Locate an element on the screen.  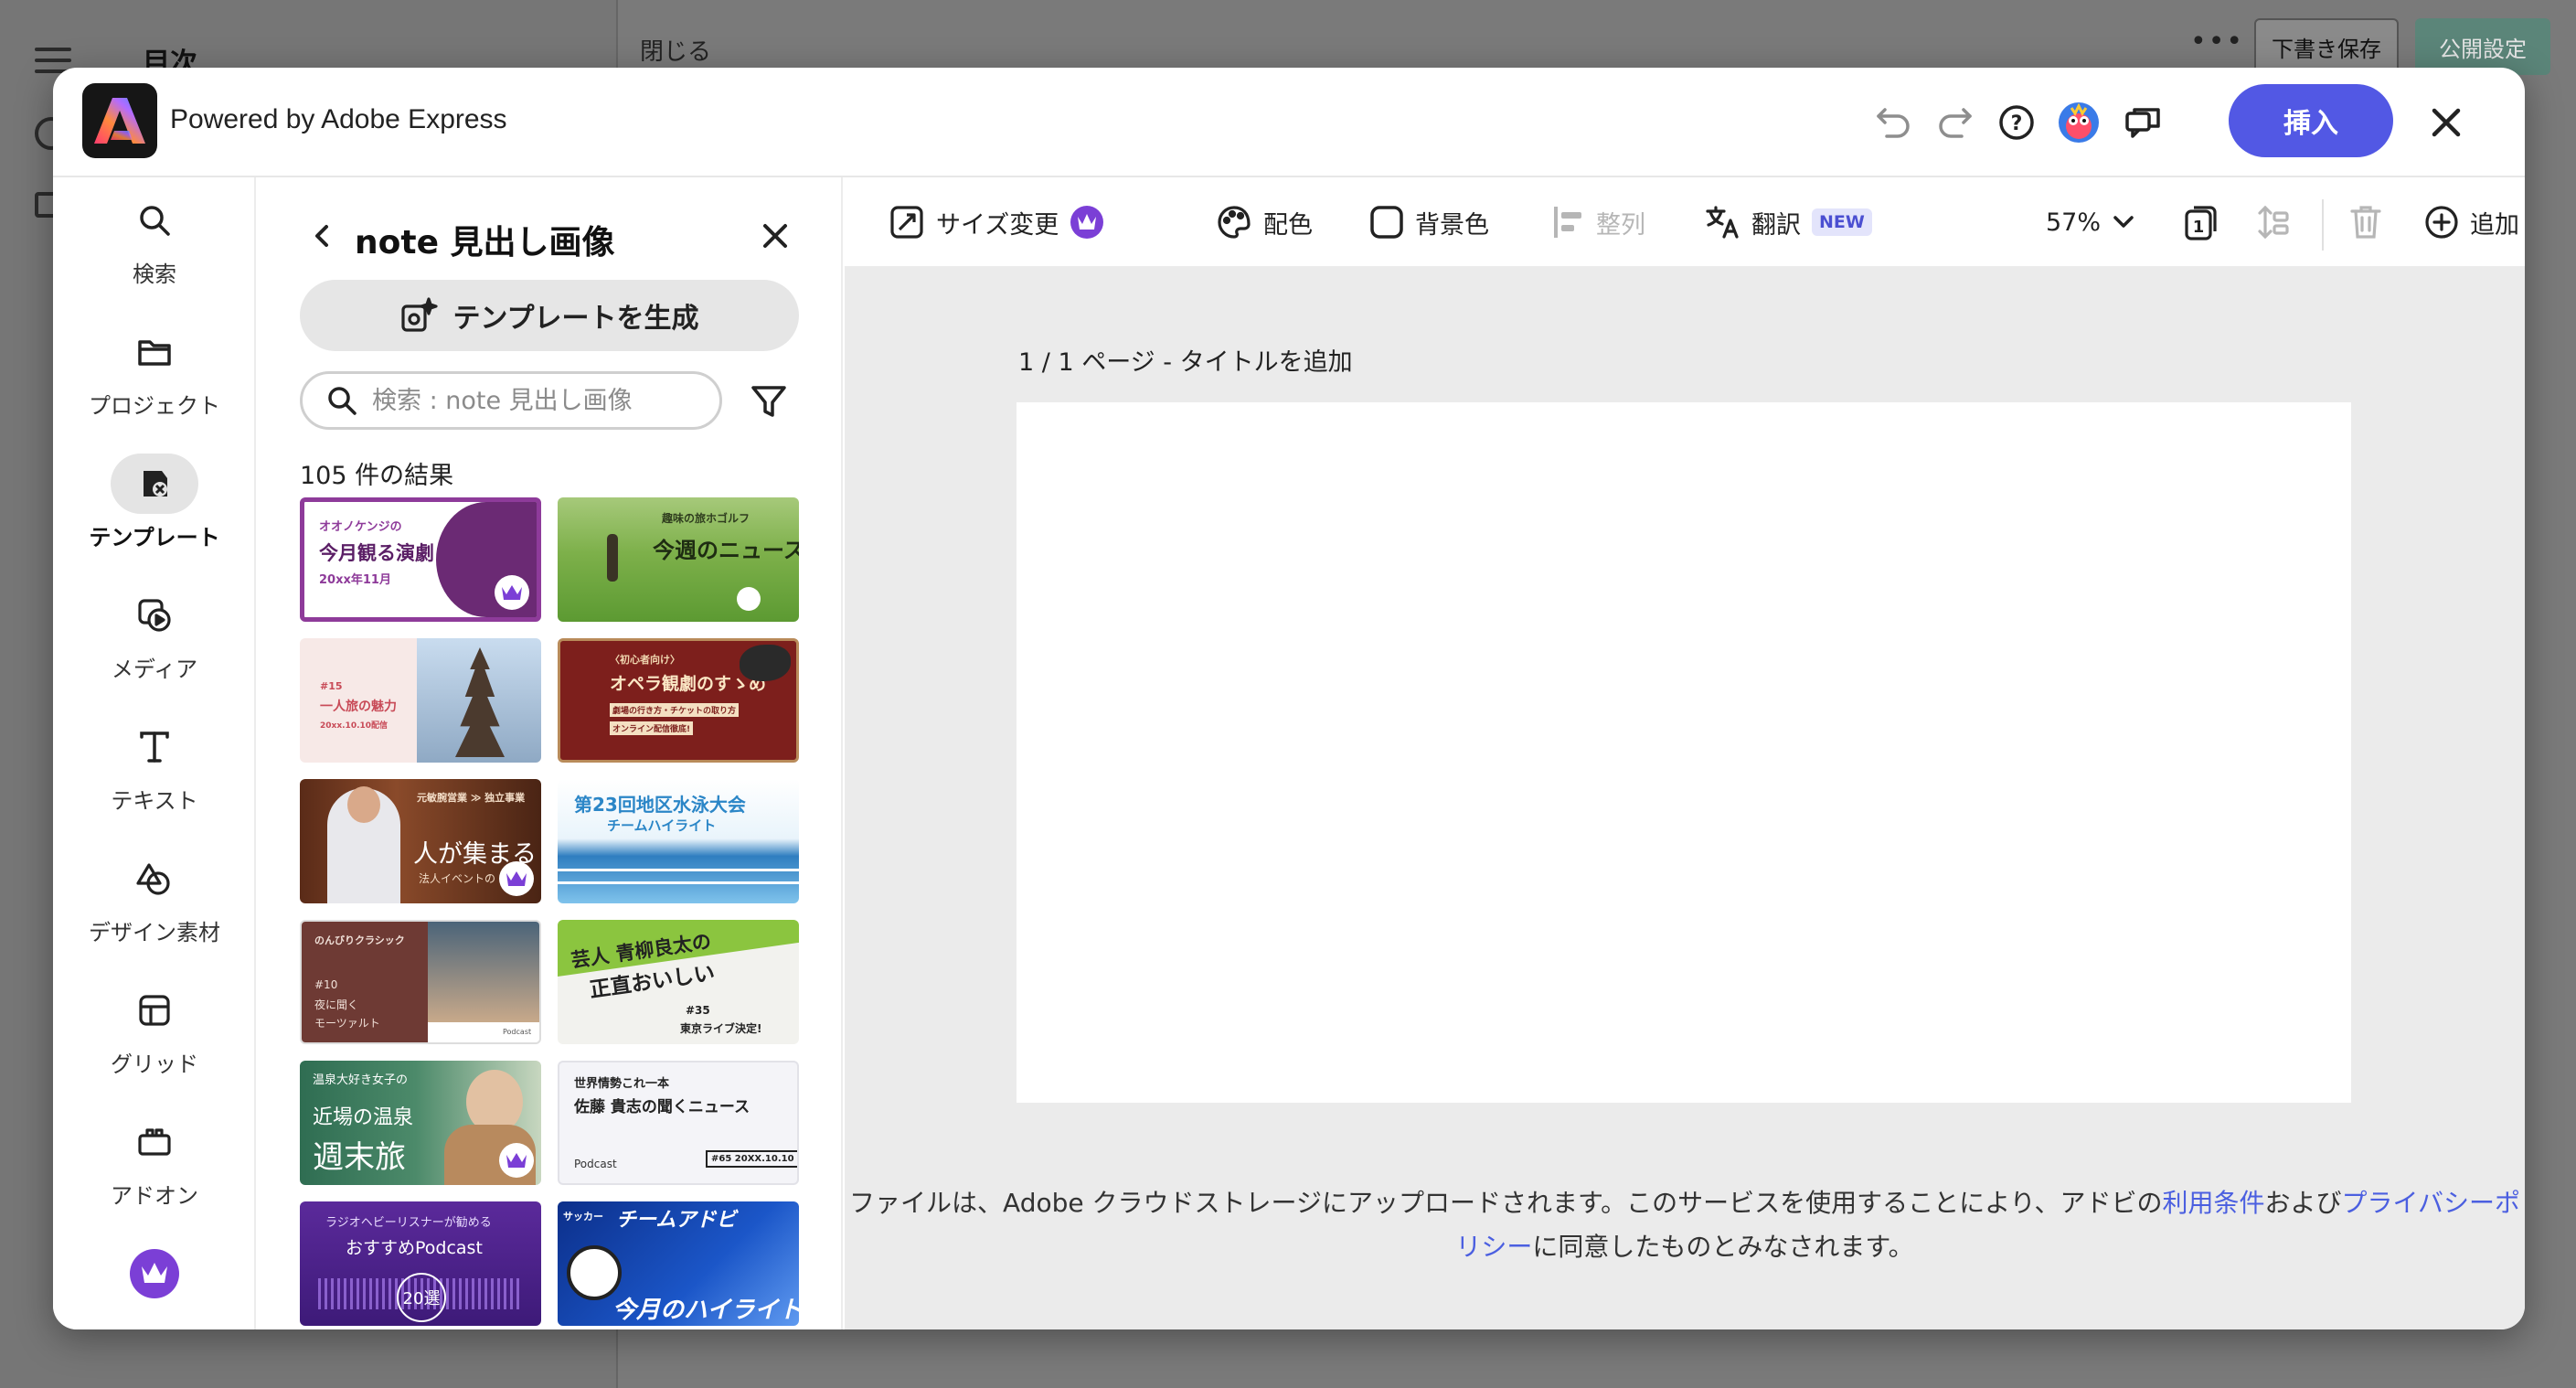
tile-text: オンライン配信徹底! is located at coordinates (652, 728).